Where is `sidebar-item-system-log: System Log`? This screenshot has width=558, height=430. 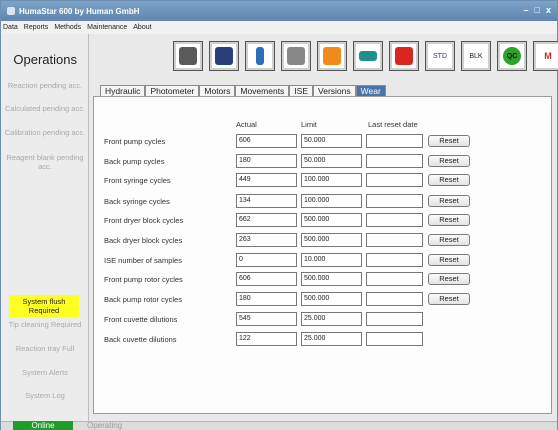
sidebar-item-system-log: System Log is located at coordinates (45, 395).